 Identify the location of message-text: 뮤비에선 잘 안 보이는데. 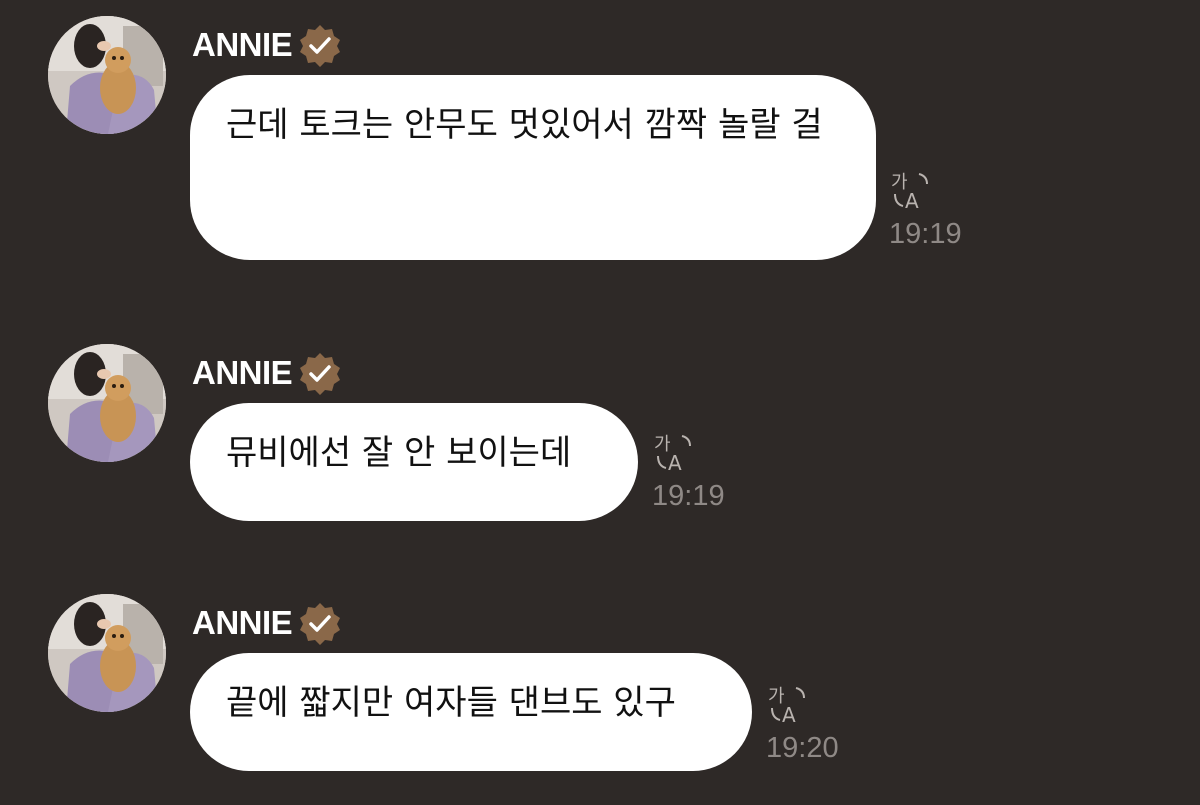
(399, 453).